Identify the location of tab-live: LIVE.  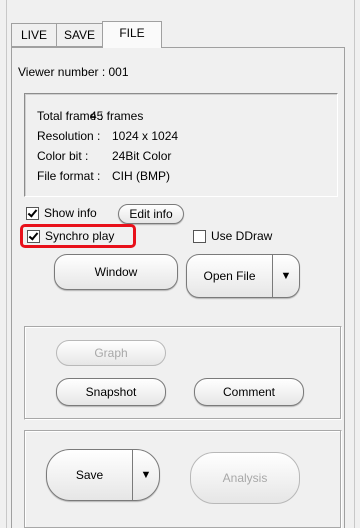
(34, 35).